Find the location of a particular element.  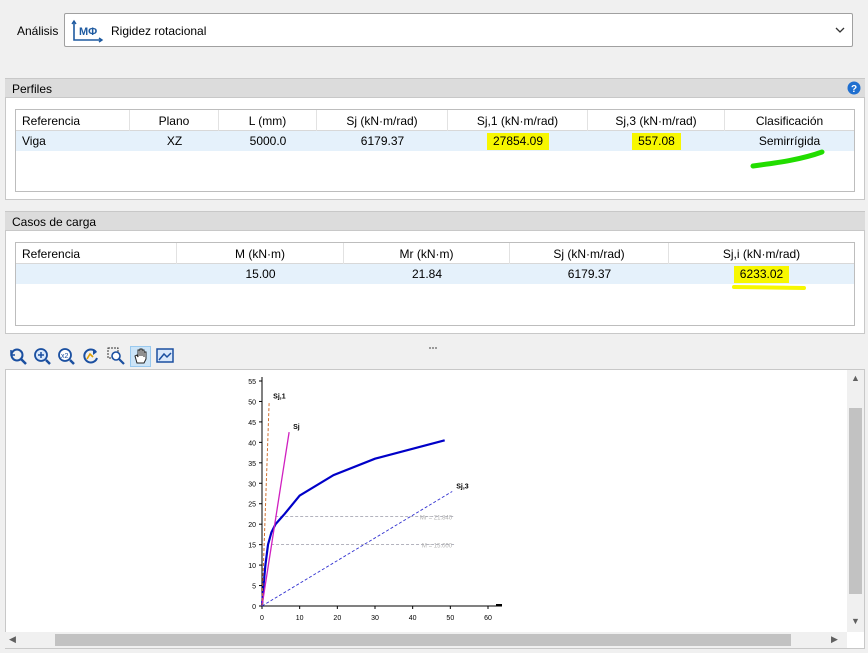

x-tick-label: 10 is located at coordinates (300, 618).